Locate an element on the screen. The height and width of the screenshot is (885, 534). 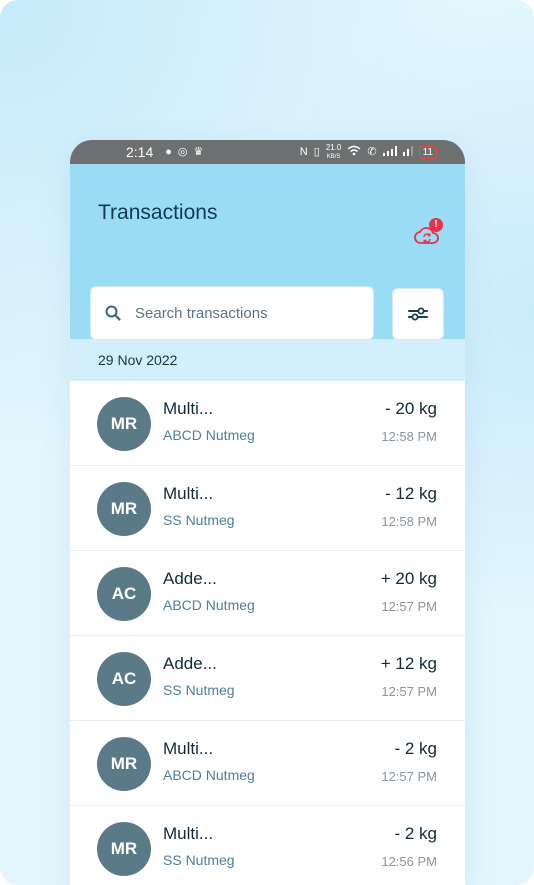
call-icon: ✆ is located at coordinates (372, 151).